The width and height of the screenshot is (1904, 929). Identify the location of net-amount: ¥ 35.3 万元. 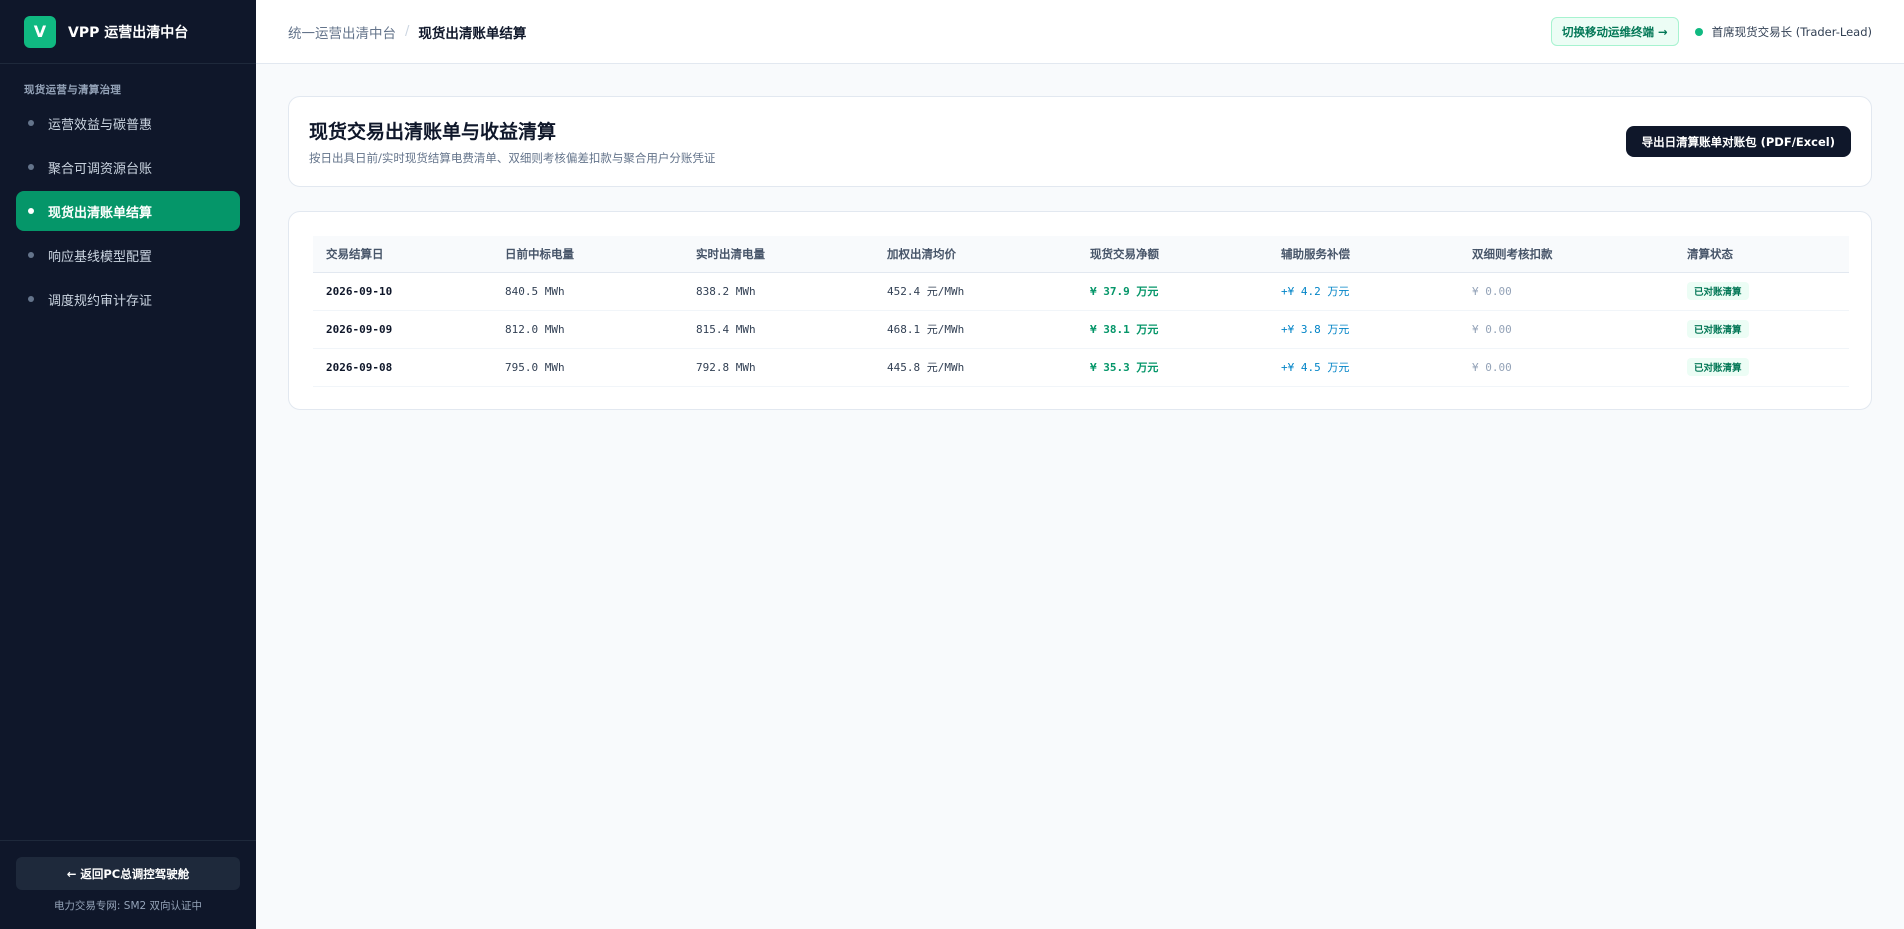
(1172, 367).